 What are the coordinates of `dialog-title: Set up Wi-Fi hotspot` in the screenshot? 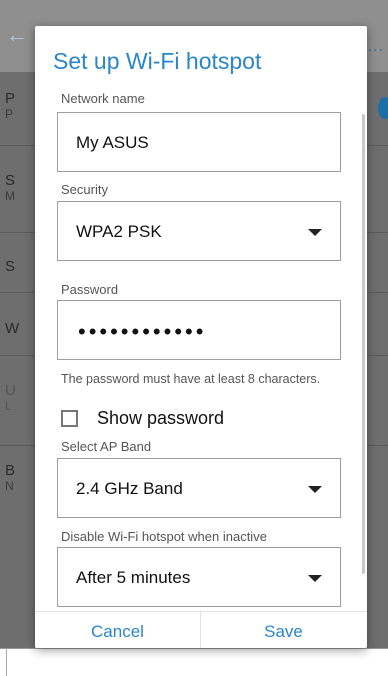 It's located at (157, 61).